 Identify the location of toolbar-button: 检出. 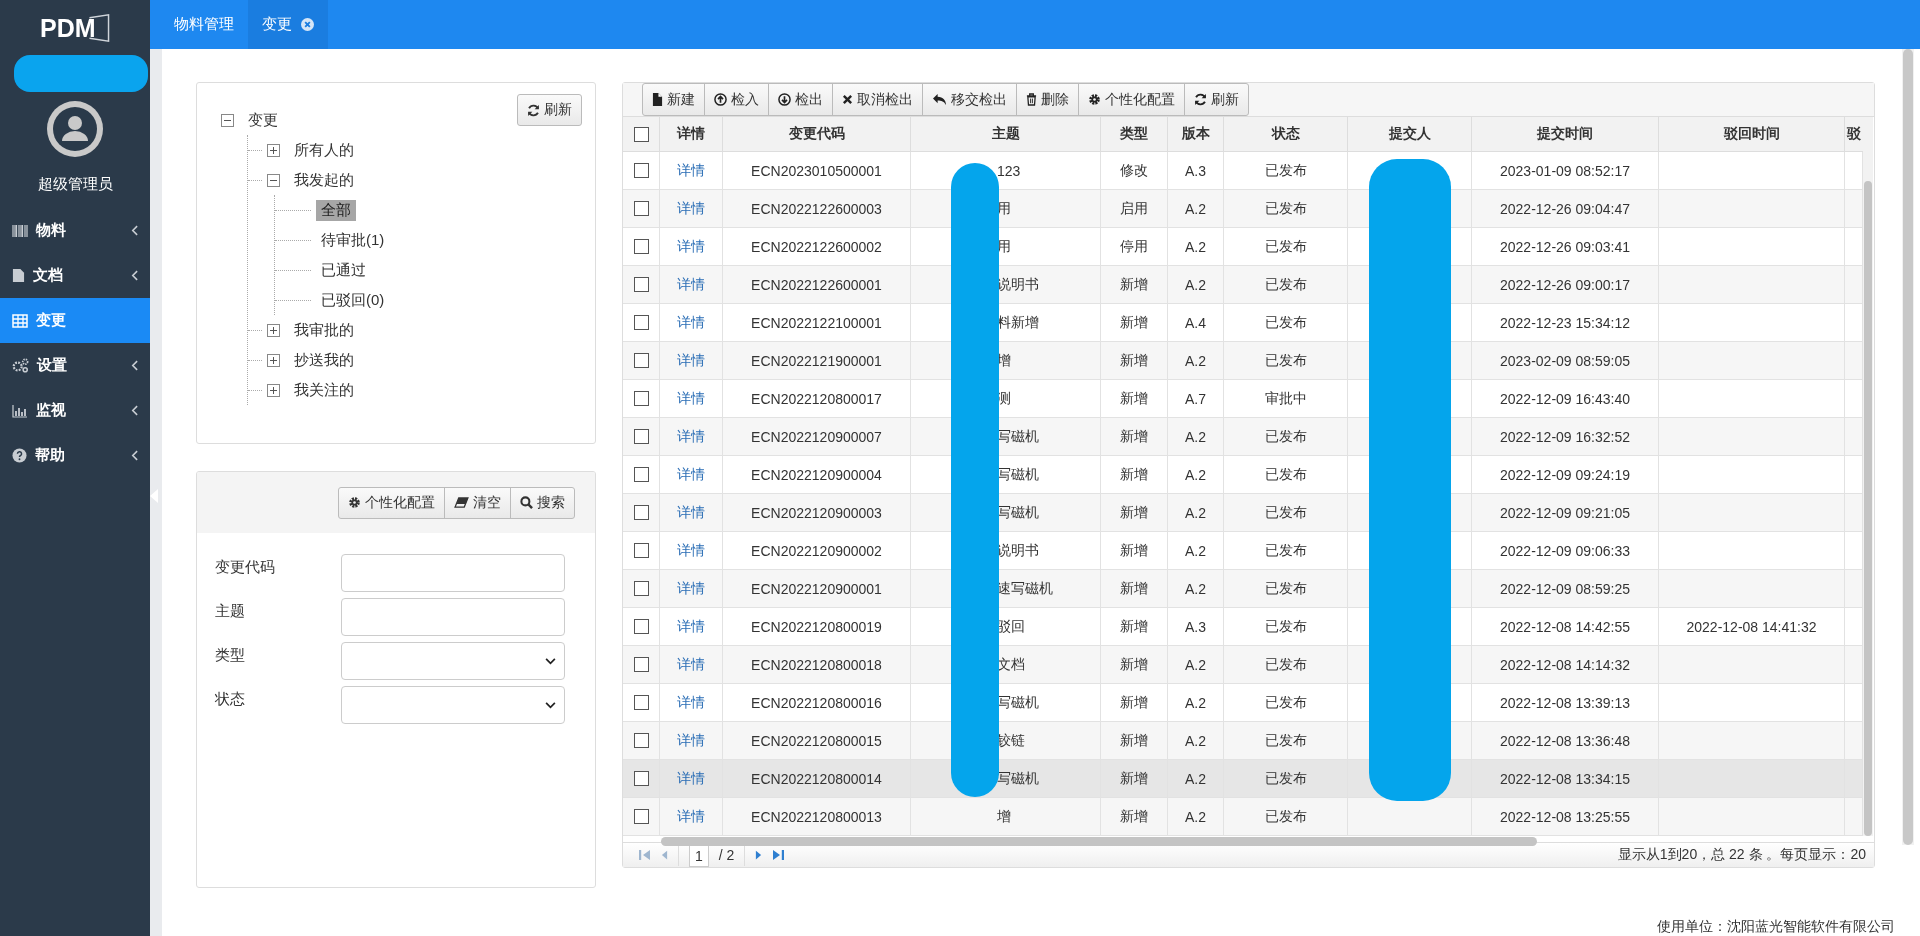
(800, 99).